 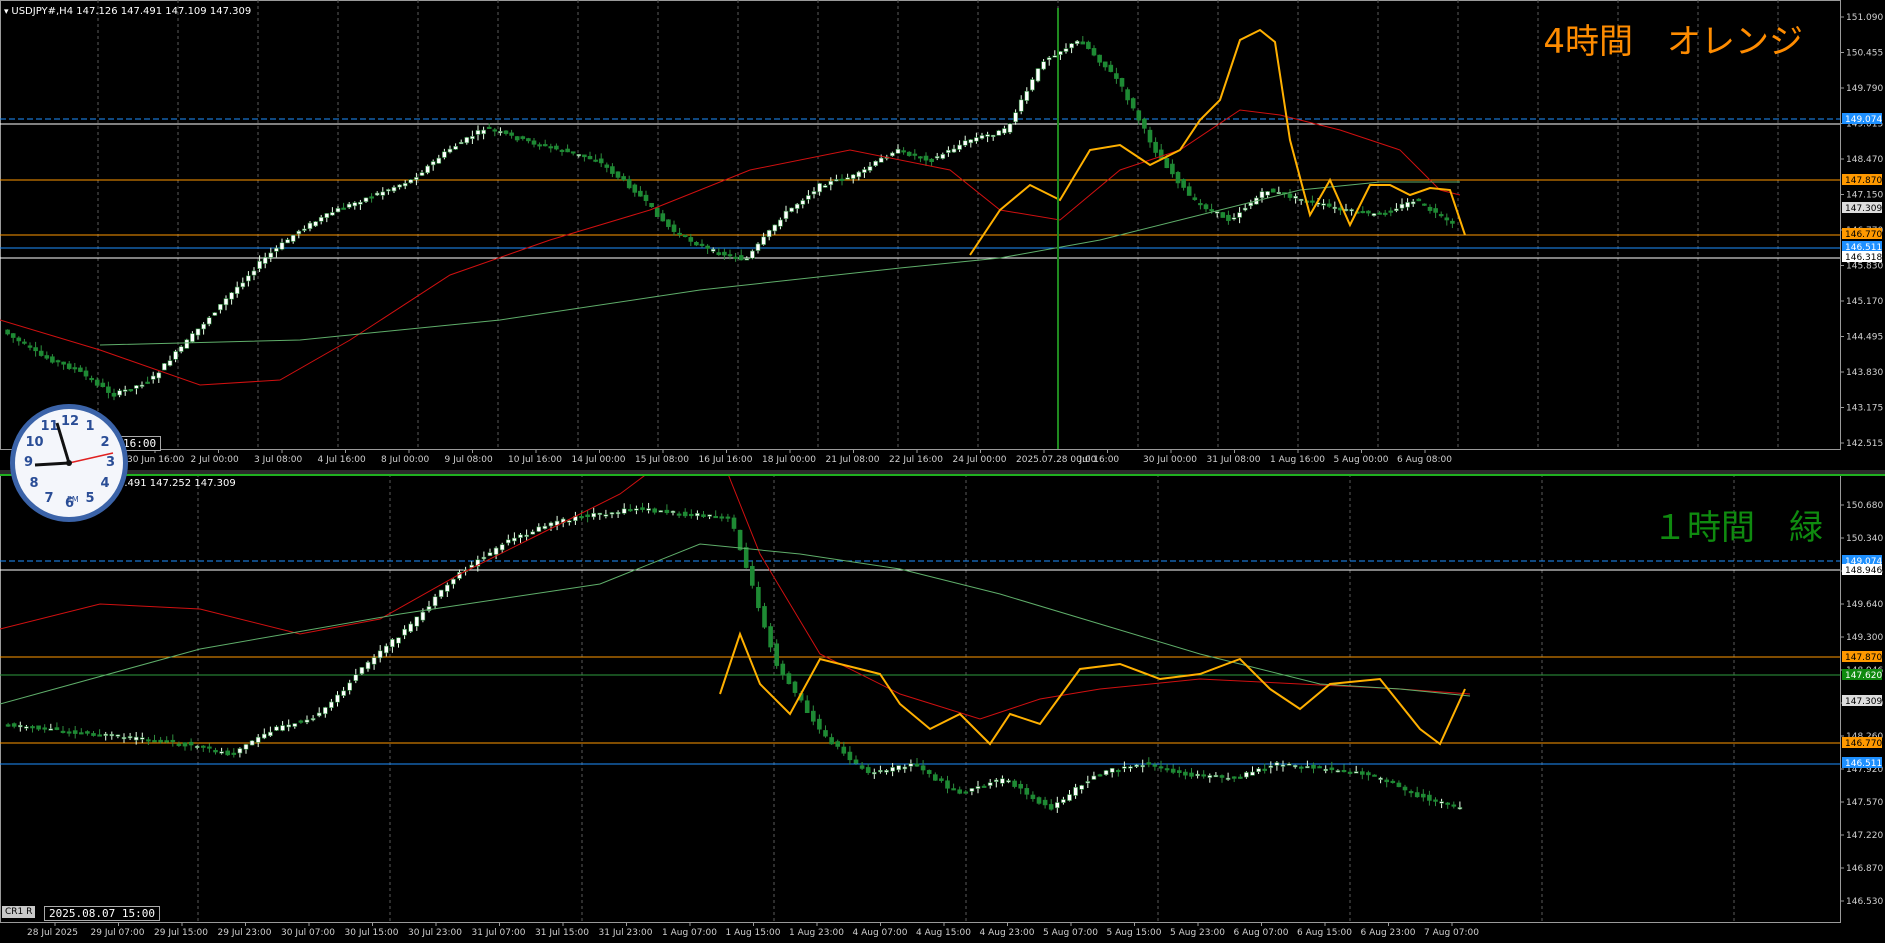 What do you see at coordinates (69, 463) in the screenshot?
I see `analog-clock-widget: 12 1 2 3 4 5 6 7 8 9 10 11 PM` at bounding box center [69, 463].